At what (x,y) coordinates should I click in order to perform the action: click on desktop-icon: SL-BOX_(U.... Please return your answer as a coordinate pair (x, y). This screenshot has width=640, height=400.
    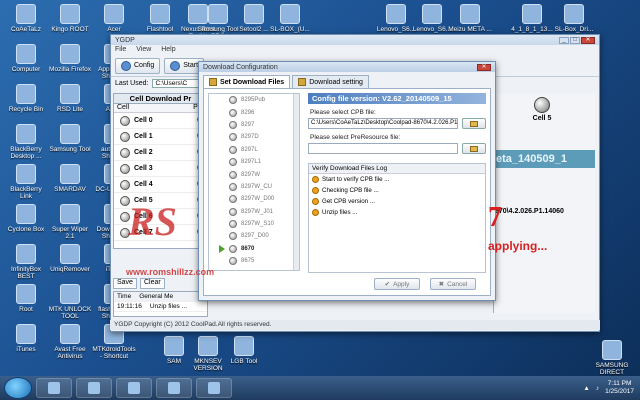
    Looking at the image, I should click on (290, 18).